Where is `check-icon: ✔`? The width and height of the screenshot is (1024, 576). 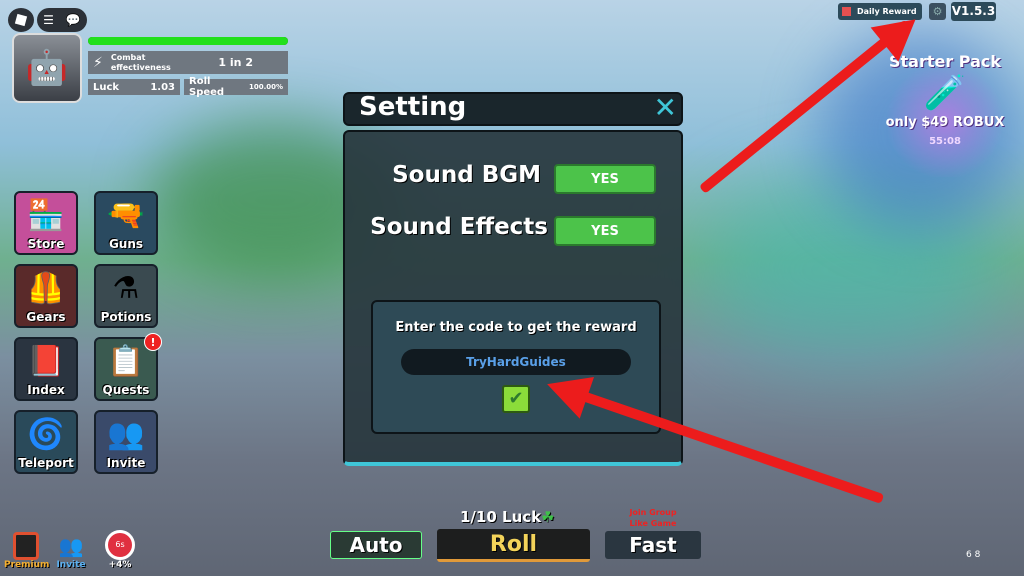 check-icon: ✔ is located at coordinates (516, 398).